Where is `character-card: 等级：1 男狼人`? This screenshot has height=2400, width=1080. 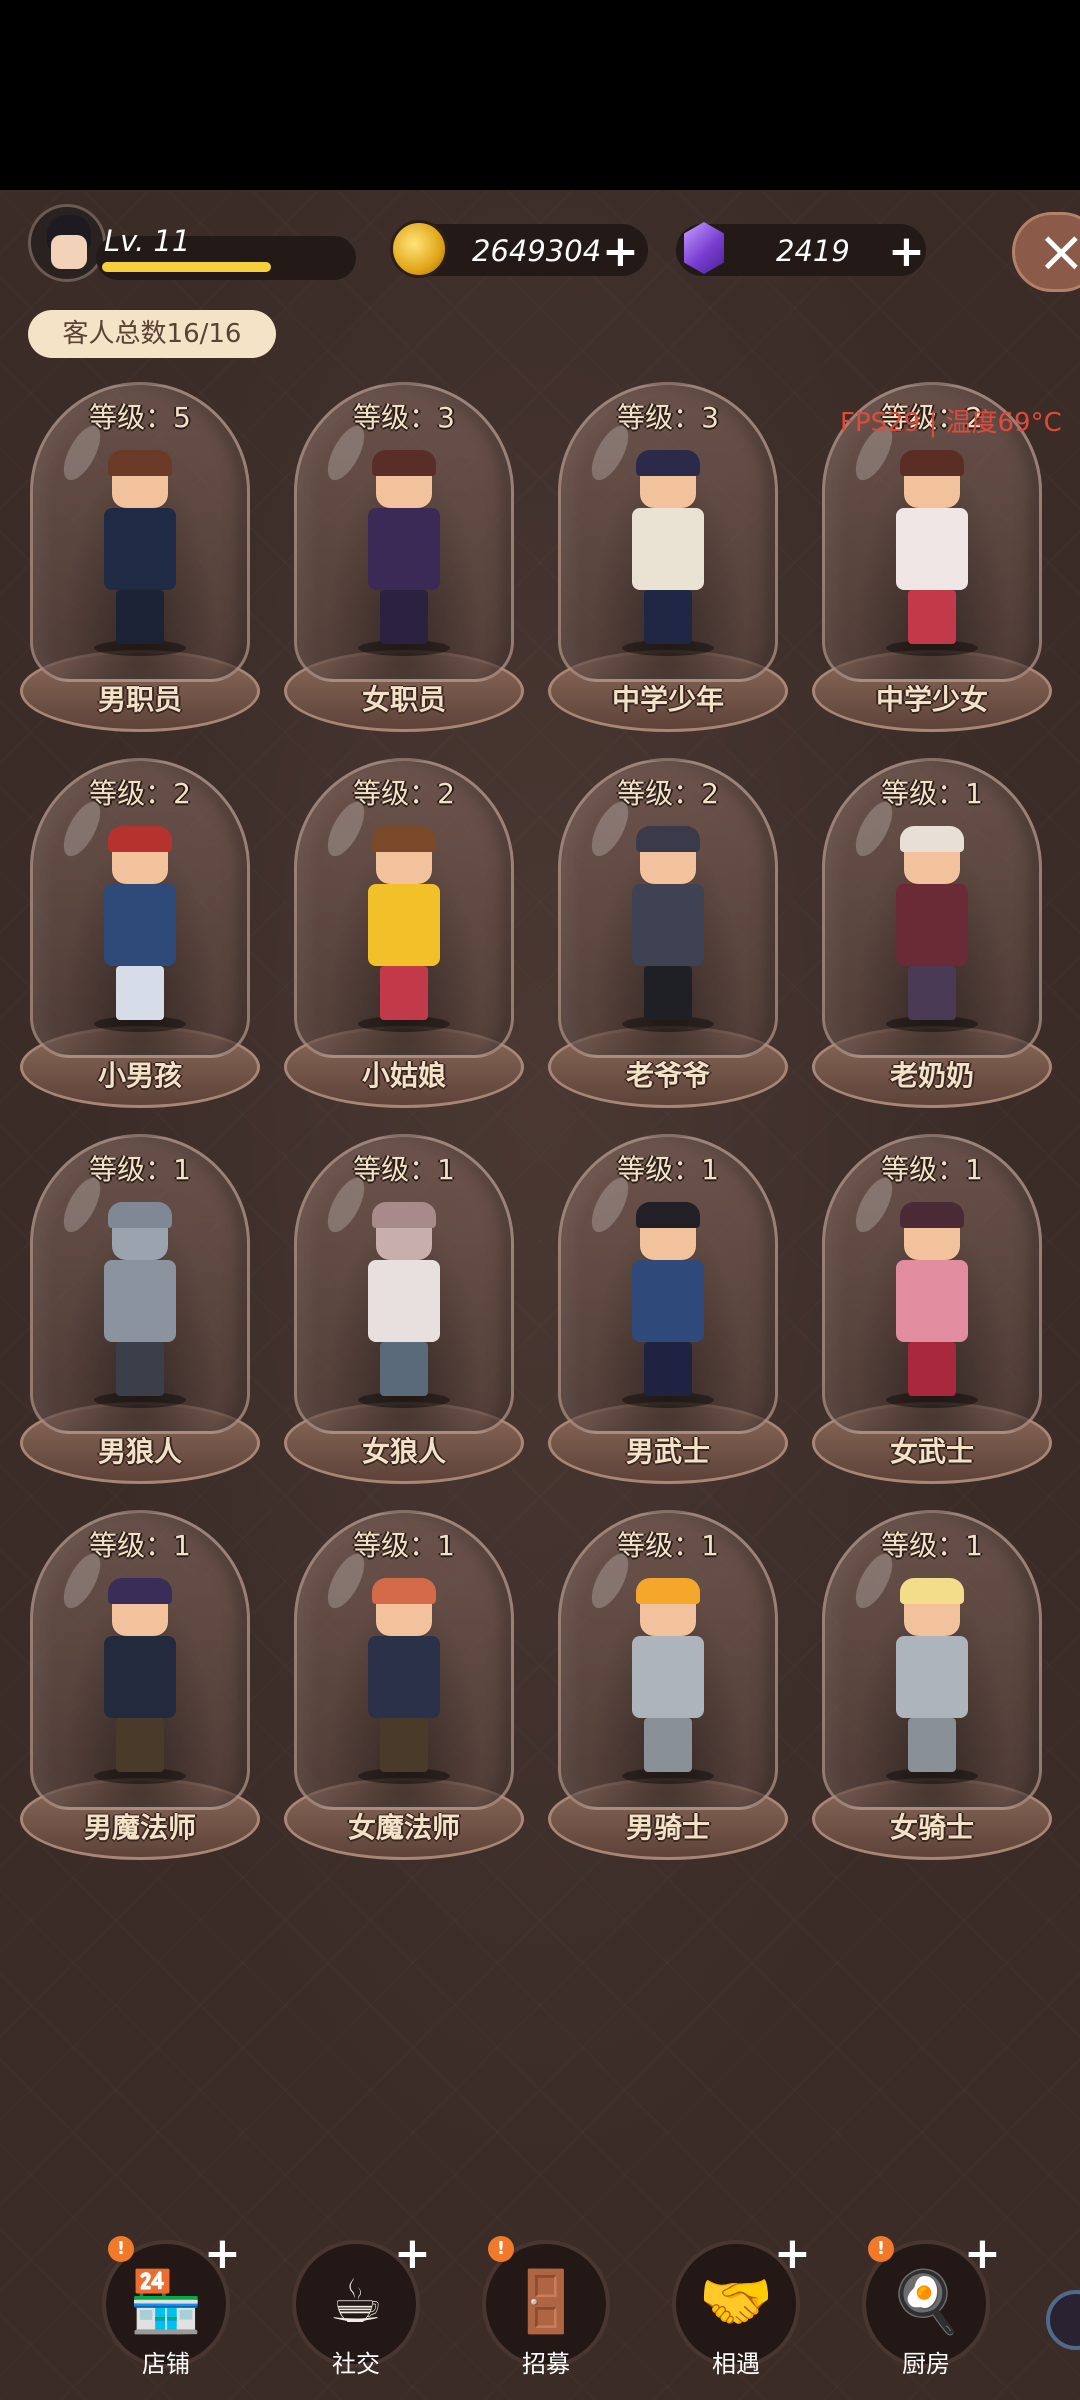
character-card: 等级：1 男狼人 is located at coordinates (140, 1314).